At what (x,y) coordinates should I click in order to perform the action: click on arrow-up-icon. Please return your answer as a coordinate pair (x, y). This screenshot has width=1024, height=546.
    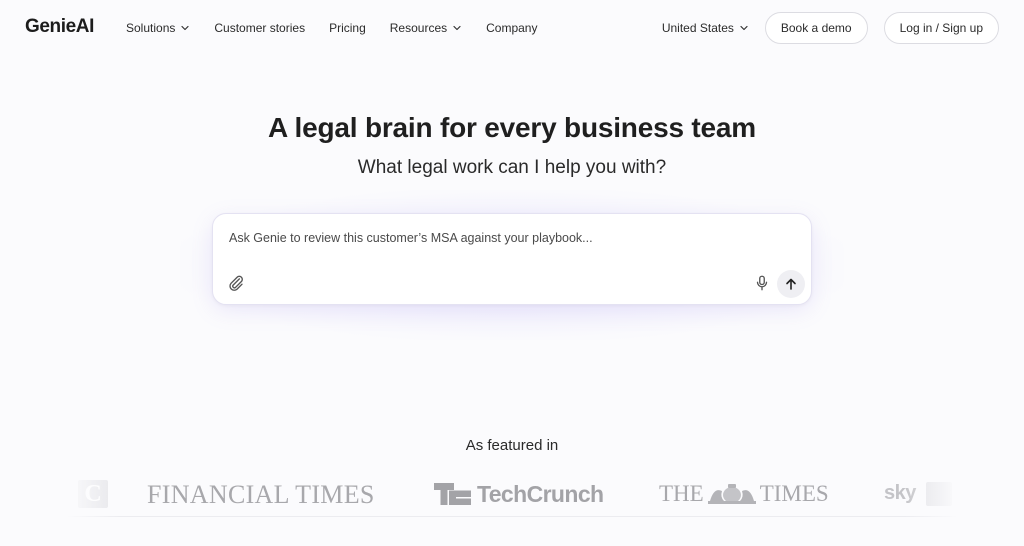
    Looking at the image, I should click on (791, 284).